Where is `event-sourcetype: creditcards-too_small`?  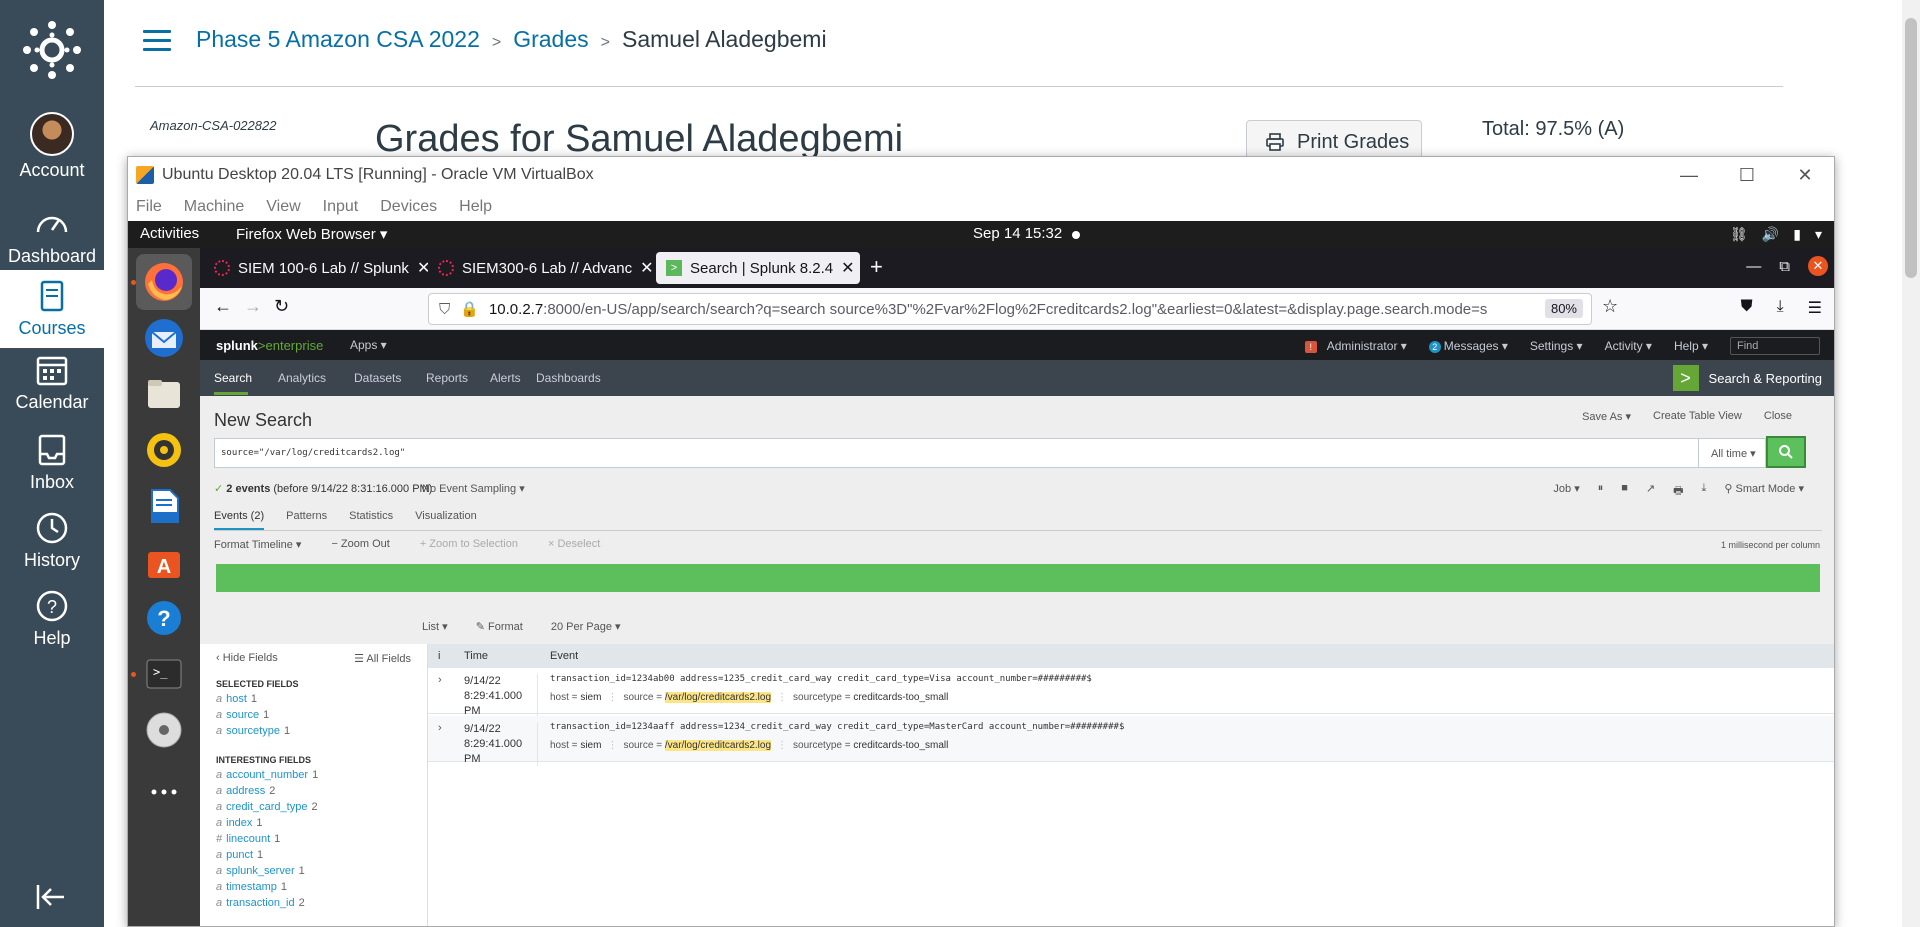 event-sourcetype: creditcards-too_small is located at coordinates (900, 745).